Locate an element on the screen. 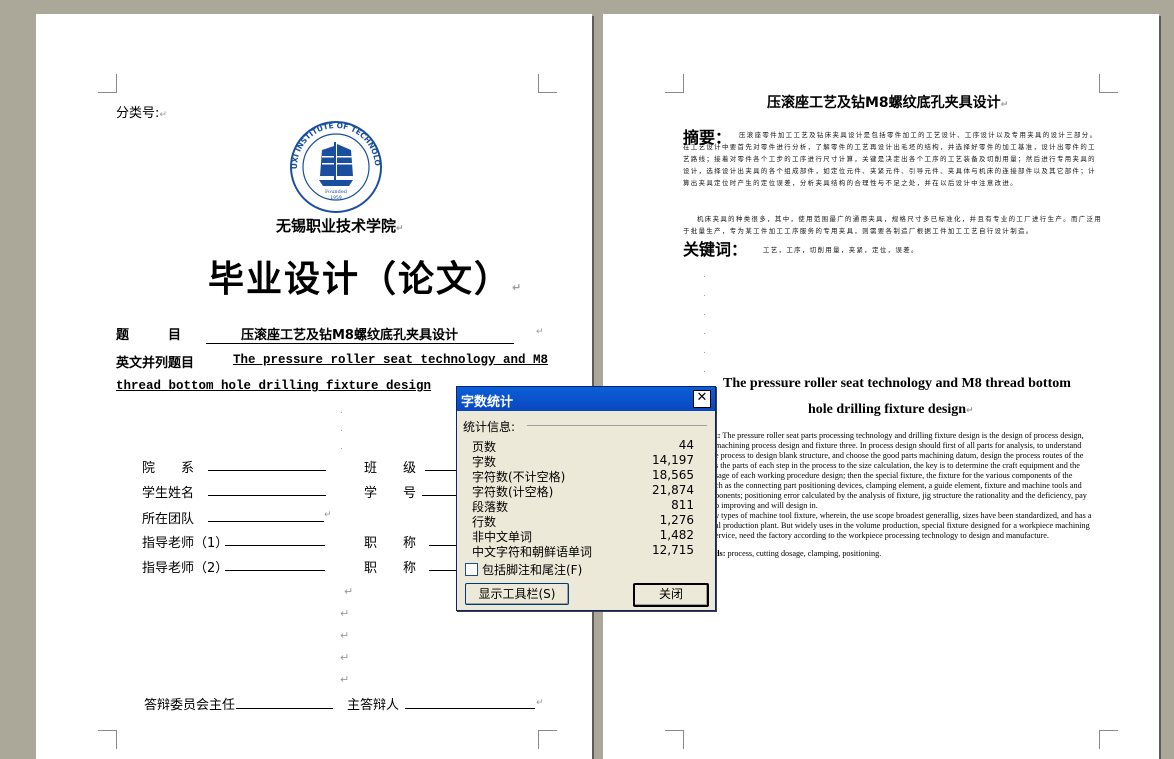 Image resolution: width=1174 pixels, height=759 pixels. en-title-label: 英文并列题目 is located at coordinates (155, 363).